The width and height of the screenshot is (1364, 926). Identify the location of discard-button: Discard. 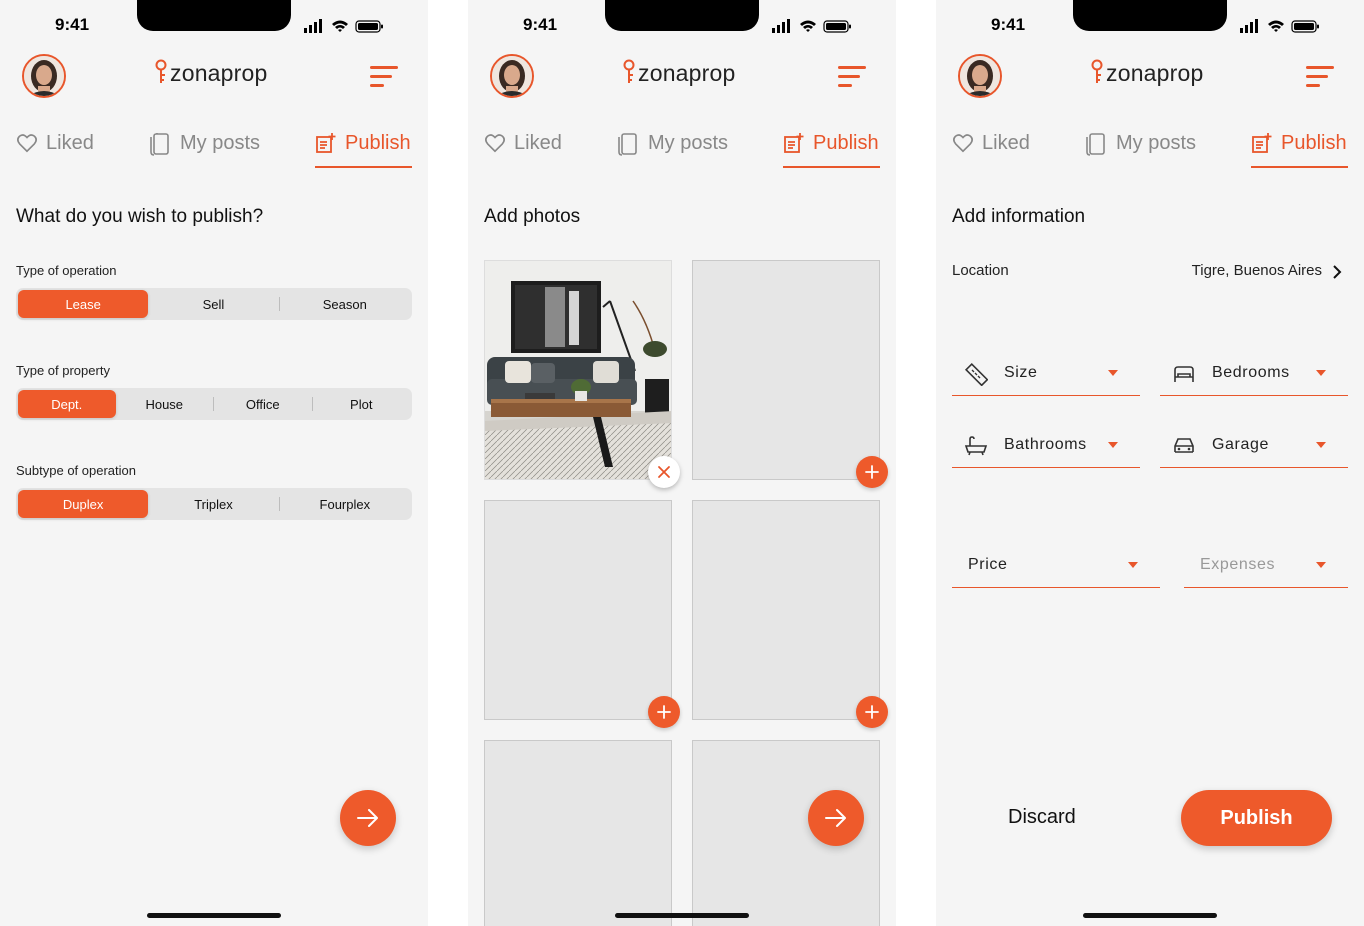
(1042, 817).